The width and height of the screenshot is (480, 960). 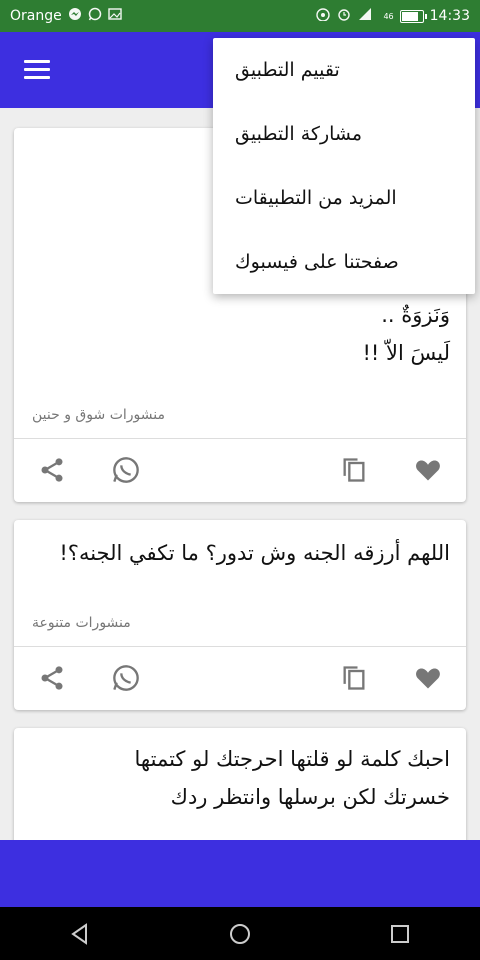 I want to click on system-nav-bar, so click(x=240, y=933).